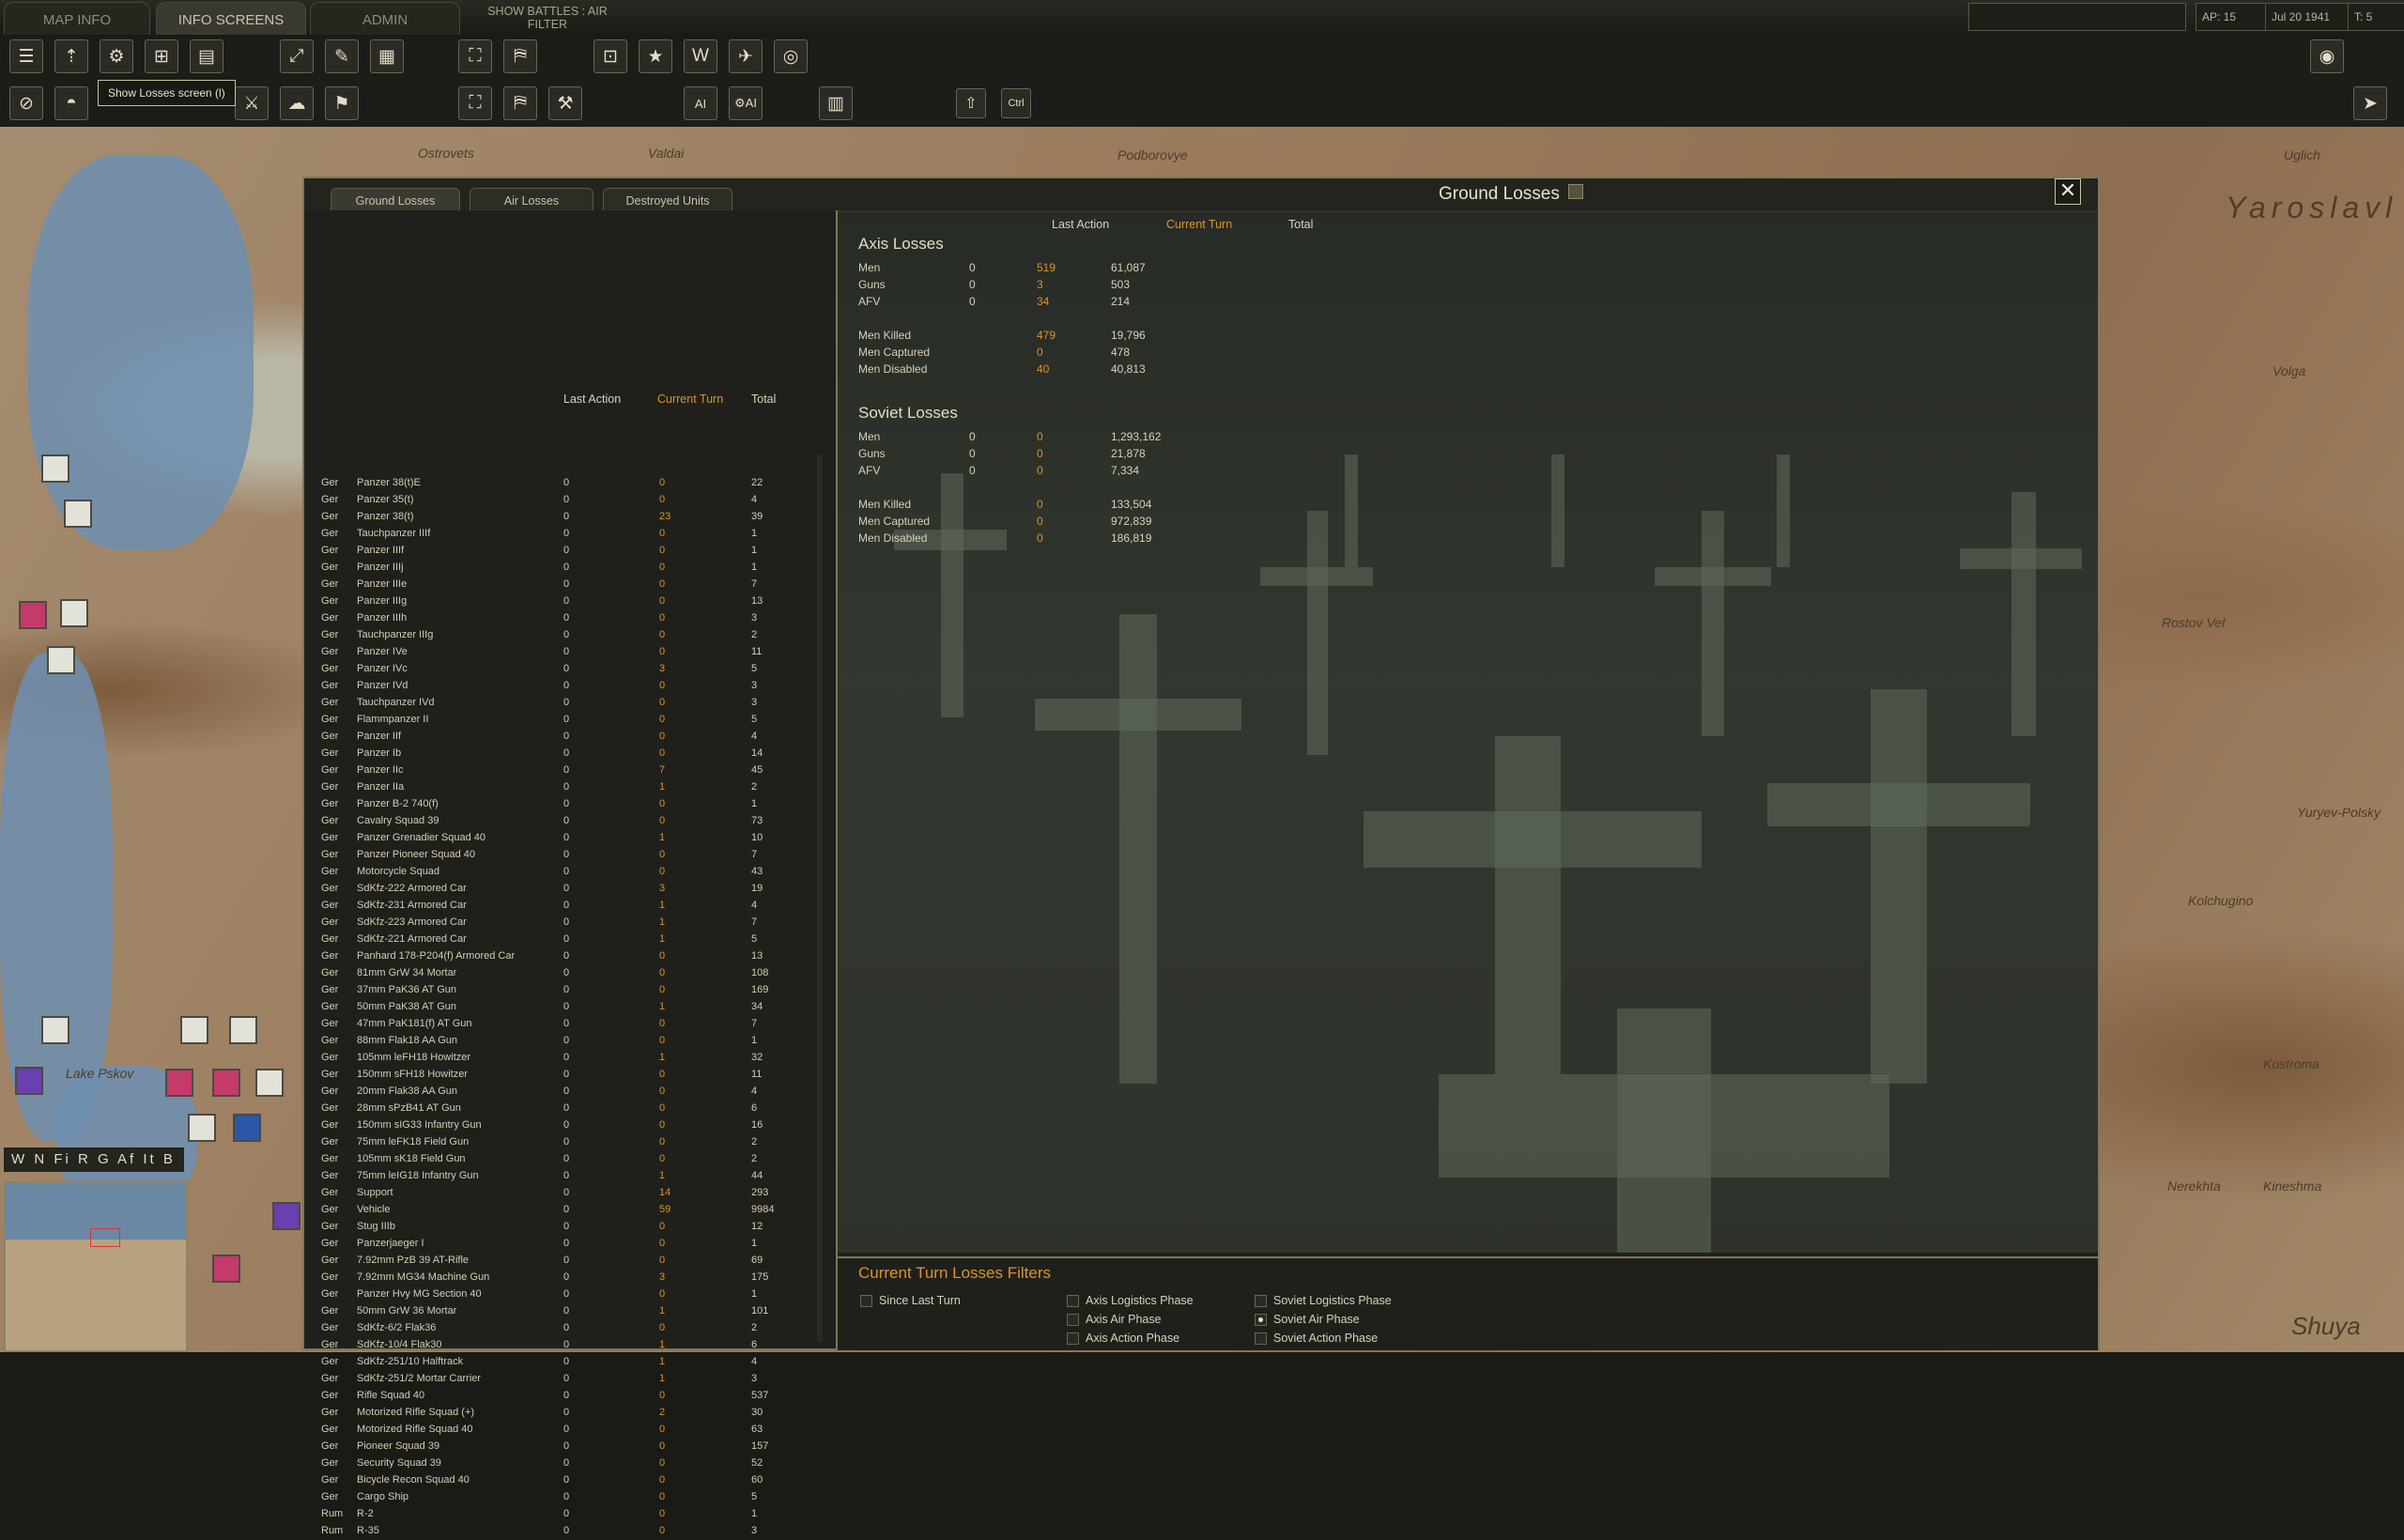 Image resolution: width=2404 pixels, height=1540 pixels. I want to click on table-row: Ger 20mm Flak38 AA Gun 0 0 4, so click(570, 1092).